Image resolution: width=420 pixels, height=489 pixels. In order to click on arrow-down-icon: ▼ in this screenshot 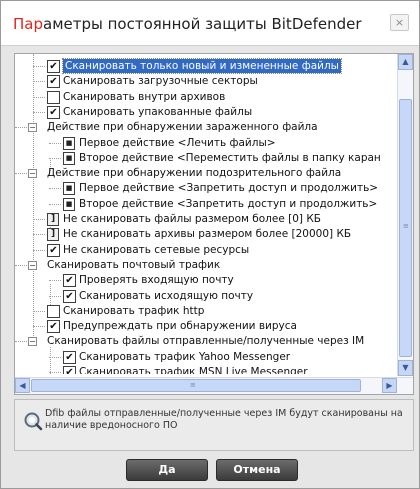, I will do `click(405, 367)`.